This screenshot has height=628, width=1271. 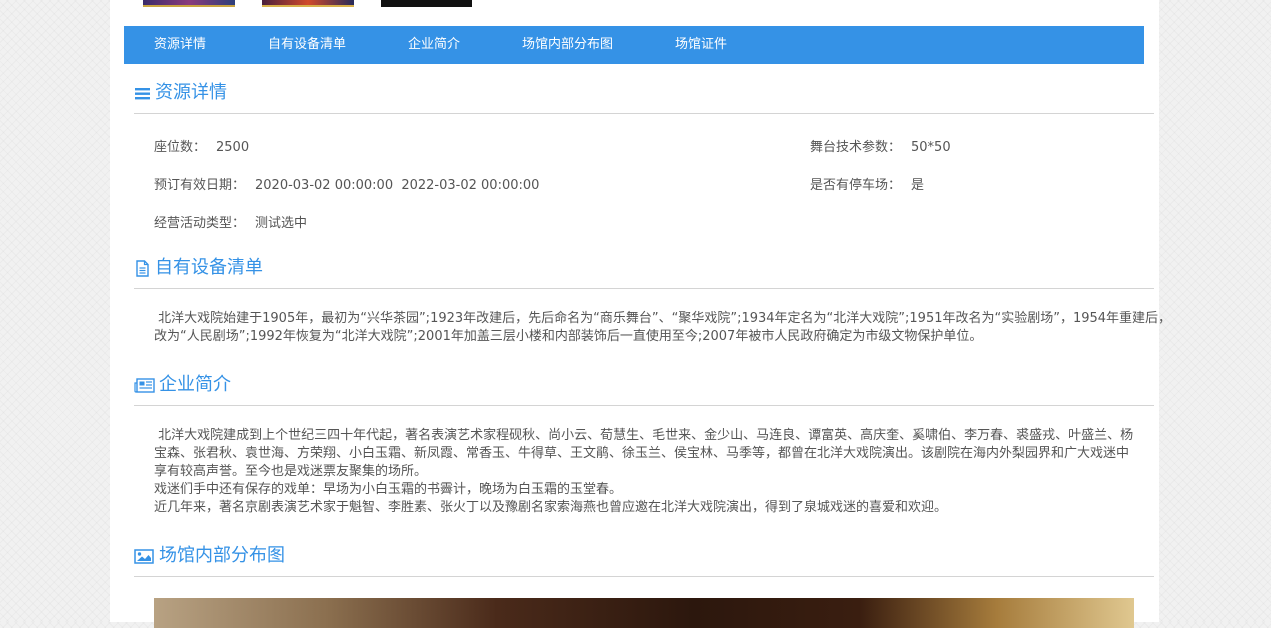 What do you see at coordinates (180, 45) in the screenshot?
I see `tab-resource-details: 资源详情` at bounding box center [180, 45].